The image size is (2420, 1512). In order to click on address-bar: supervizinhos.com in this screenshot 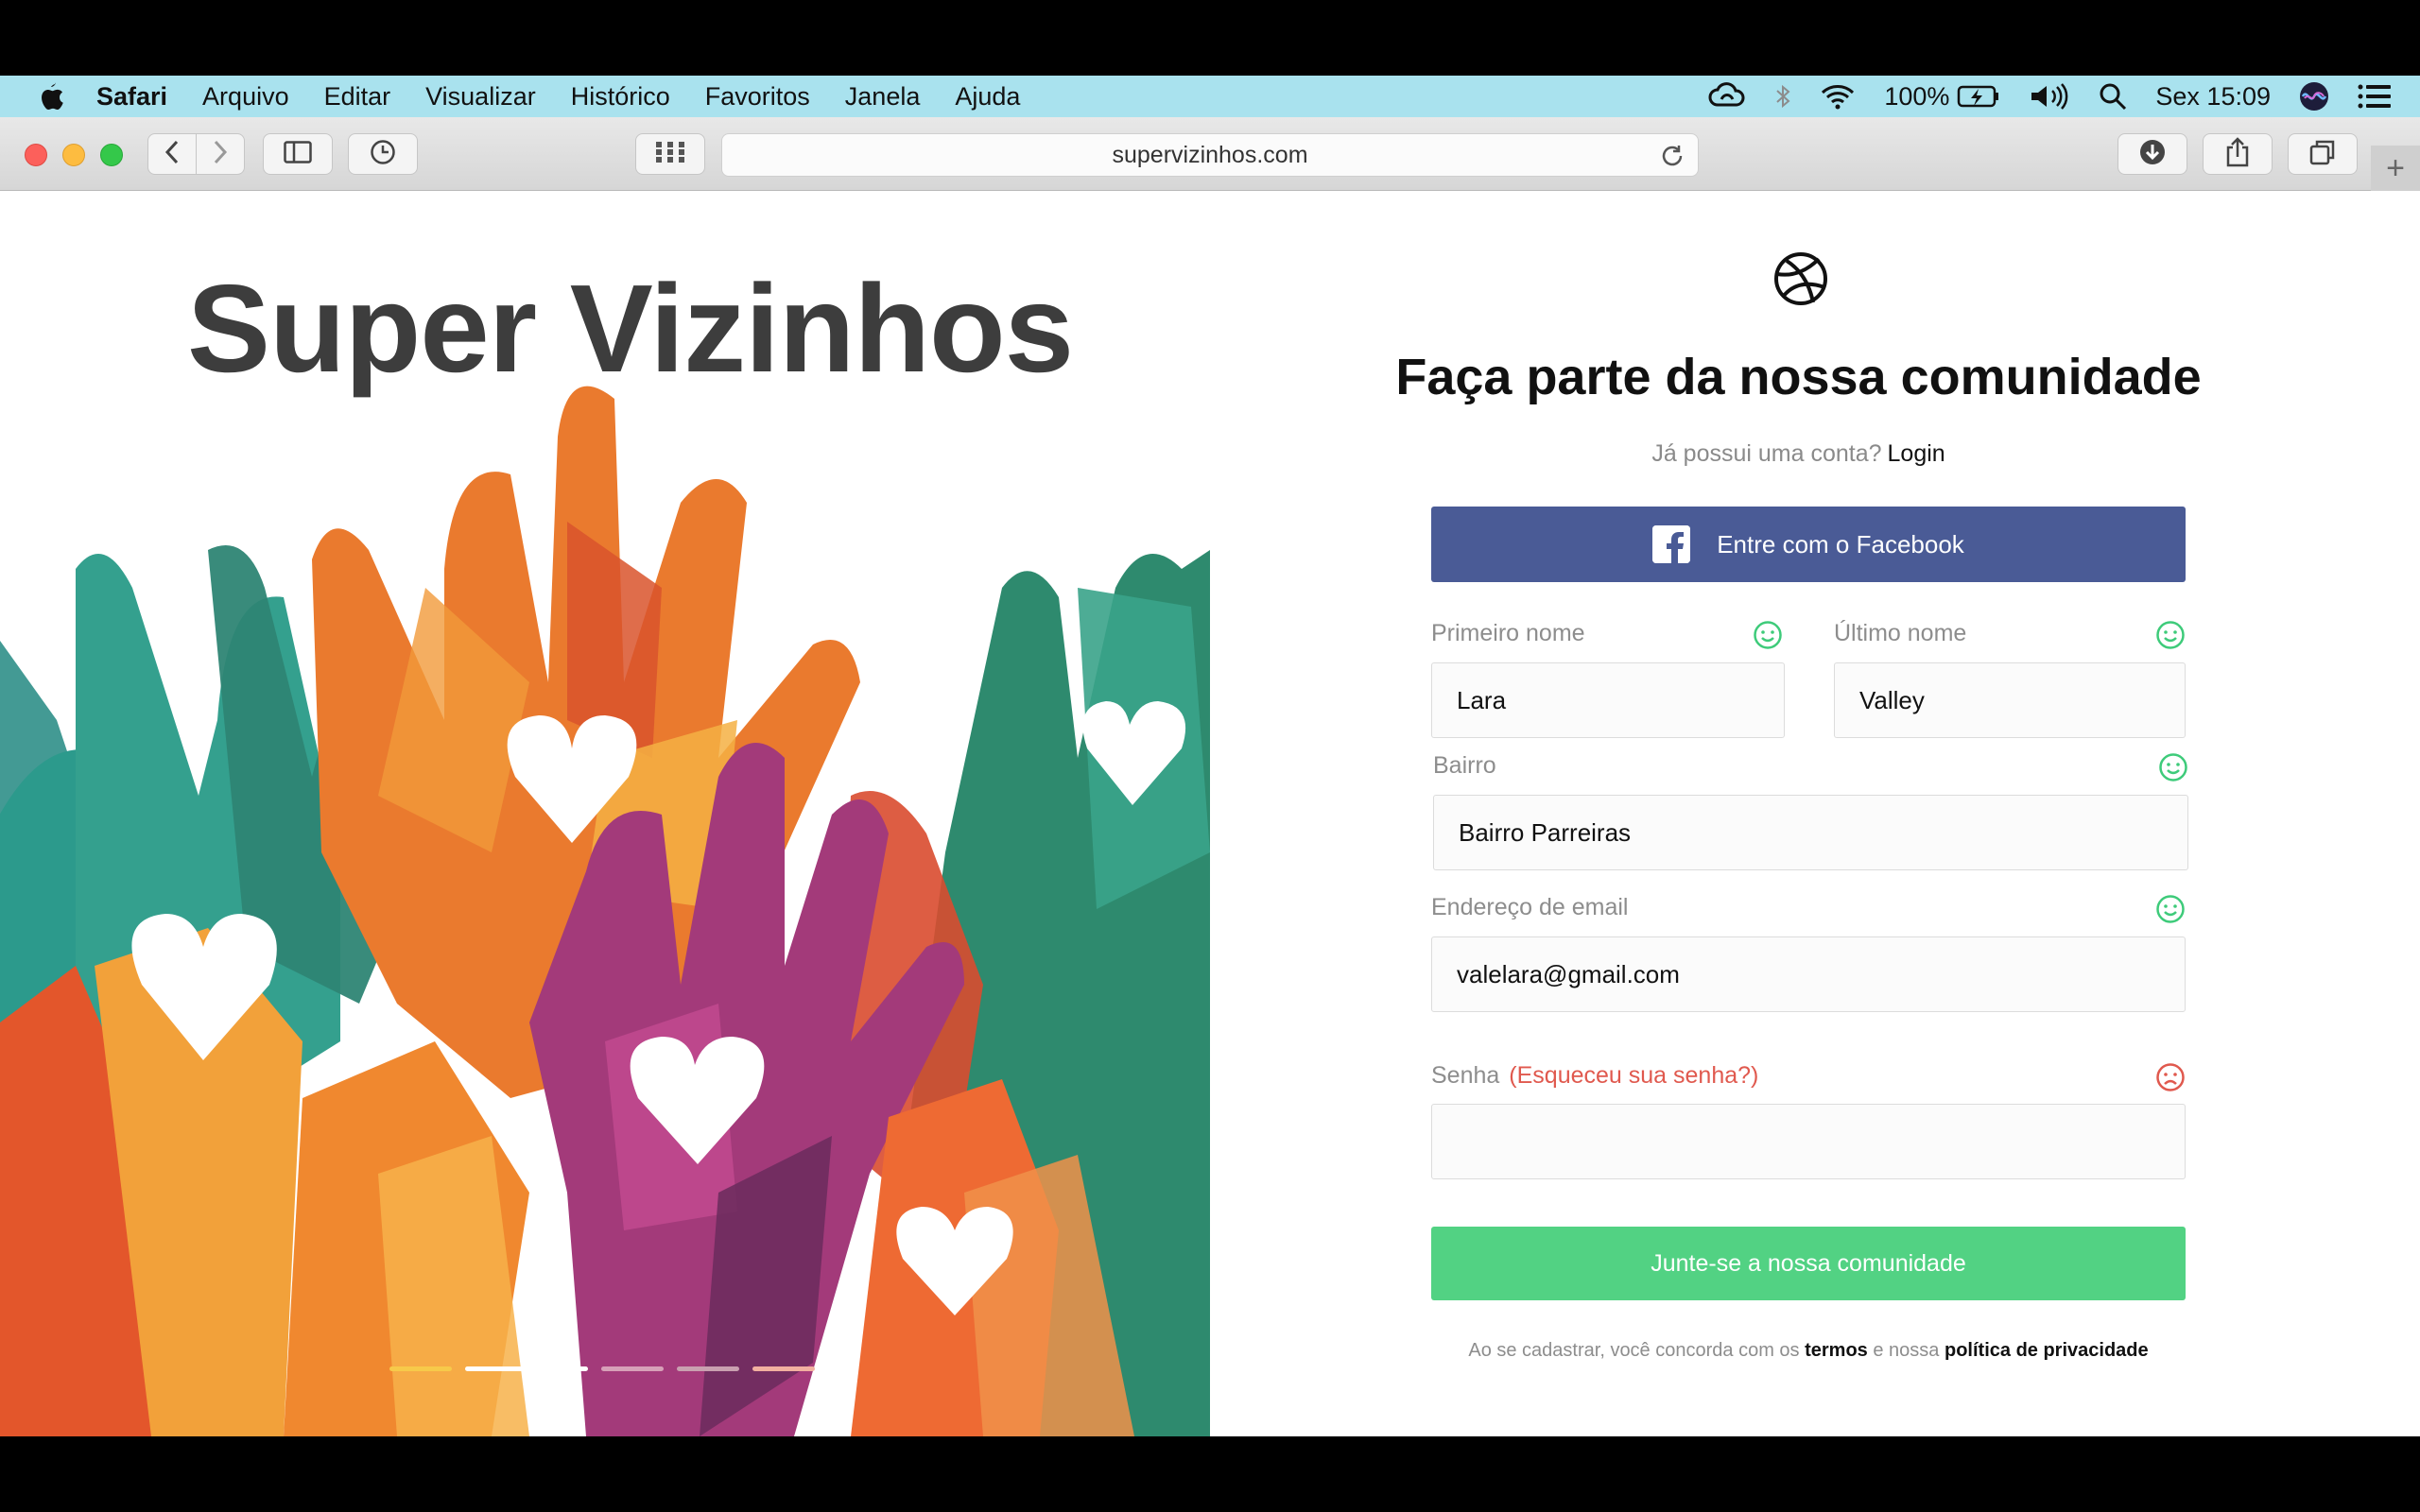, I will do `click(1210, 155)`.